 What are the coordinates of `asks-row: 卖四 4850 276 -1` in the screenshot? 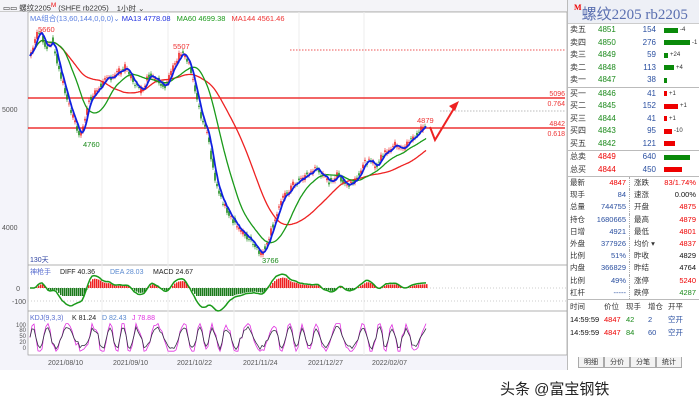 It's located at (633, 43).